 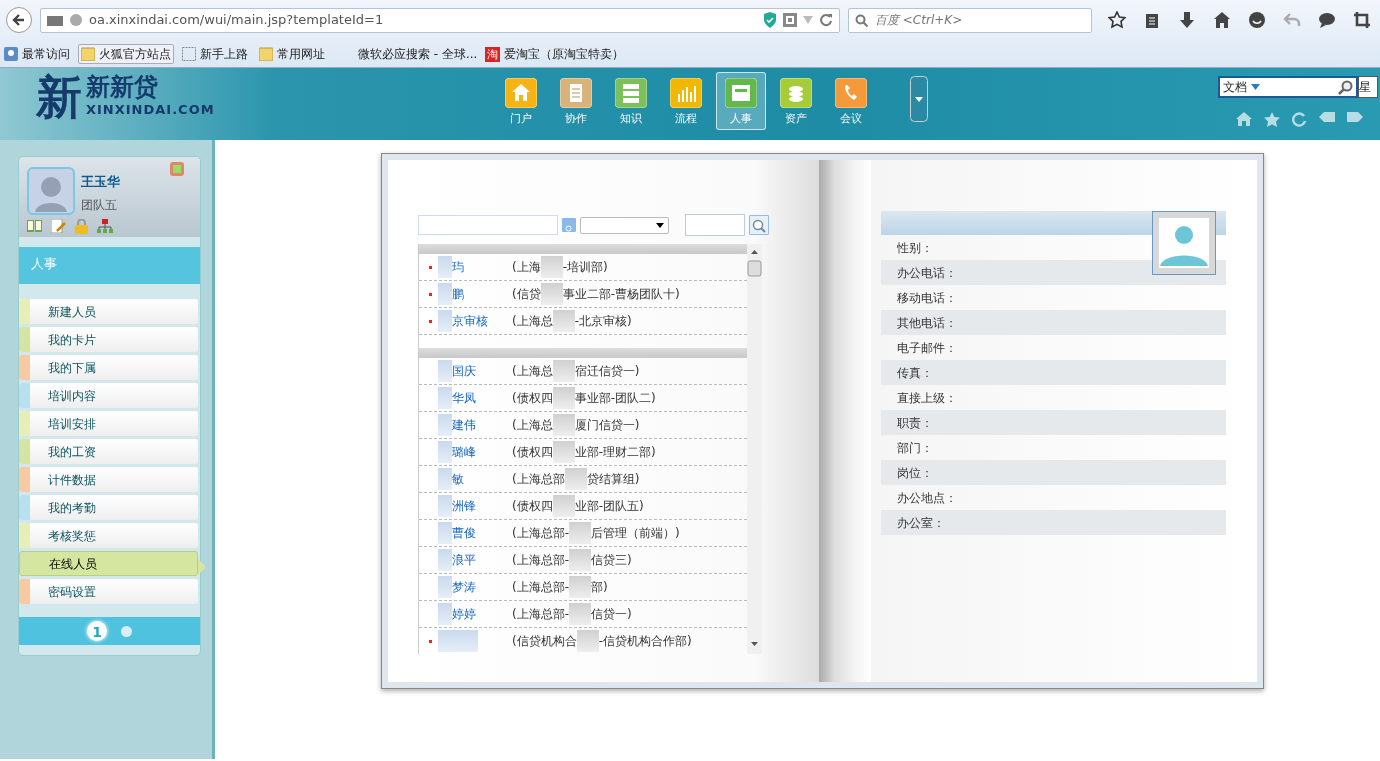 What do you see at coordinates (472, 398) in the screenshot?
I see `person-link: 华凤` at bounding box center [472, 398].